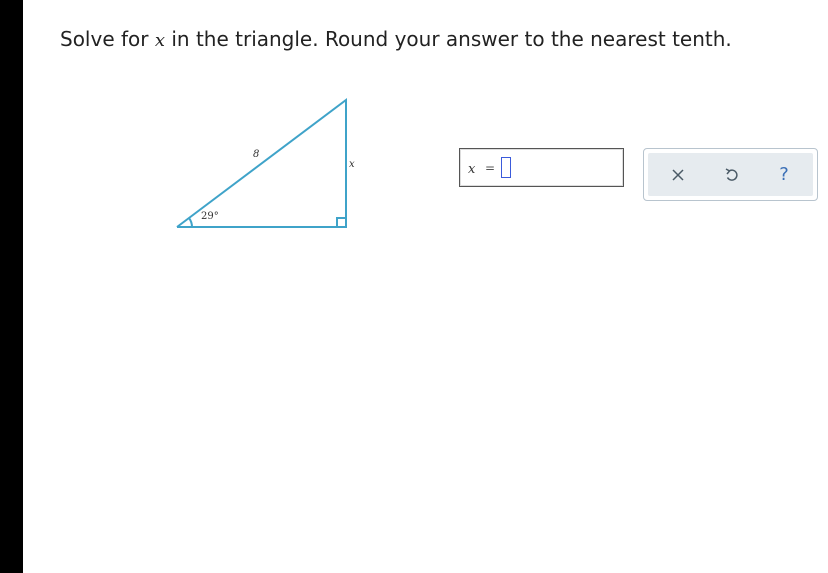 The height and width of the screenshot is (573, 828). I want to click on left-sidebar-strip, so click(11, 286).